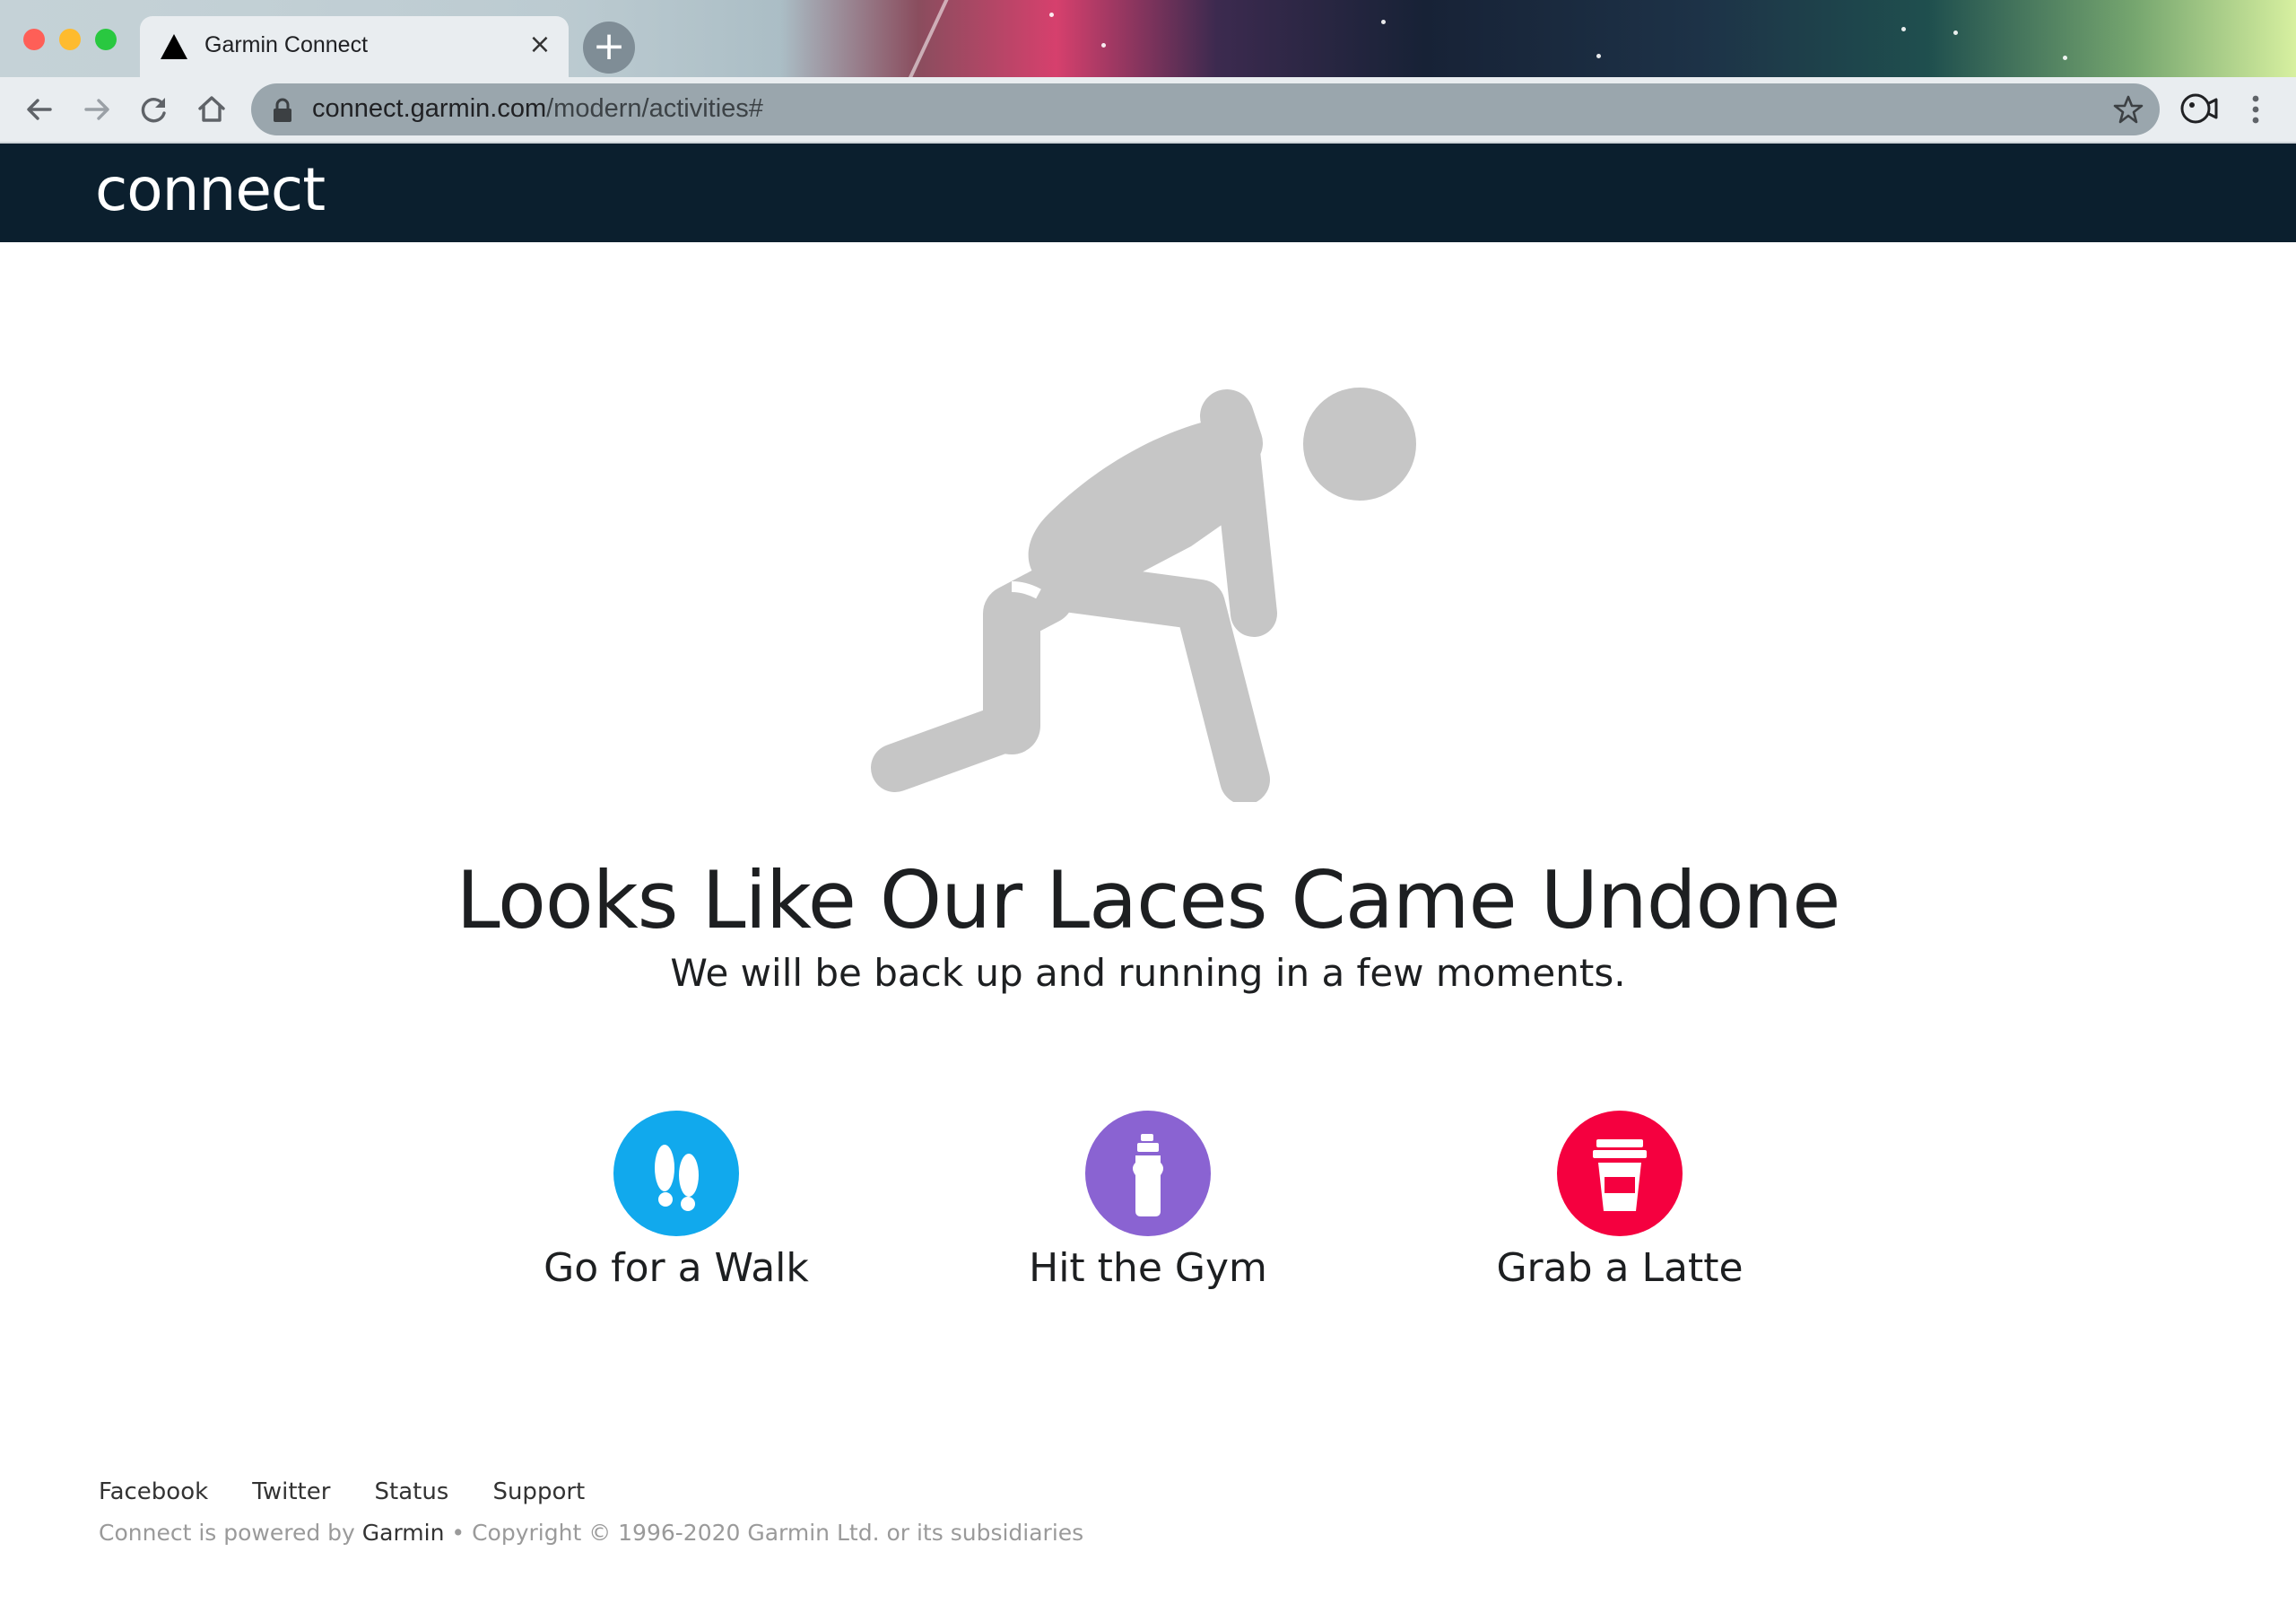 This screenshot has width=2296, height=1604. I want to click on home-icon, so click(211, 109).